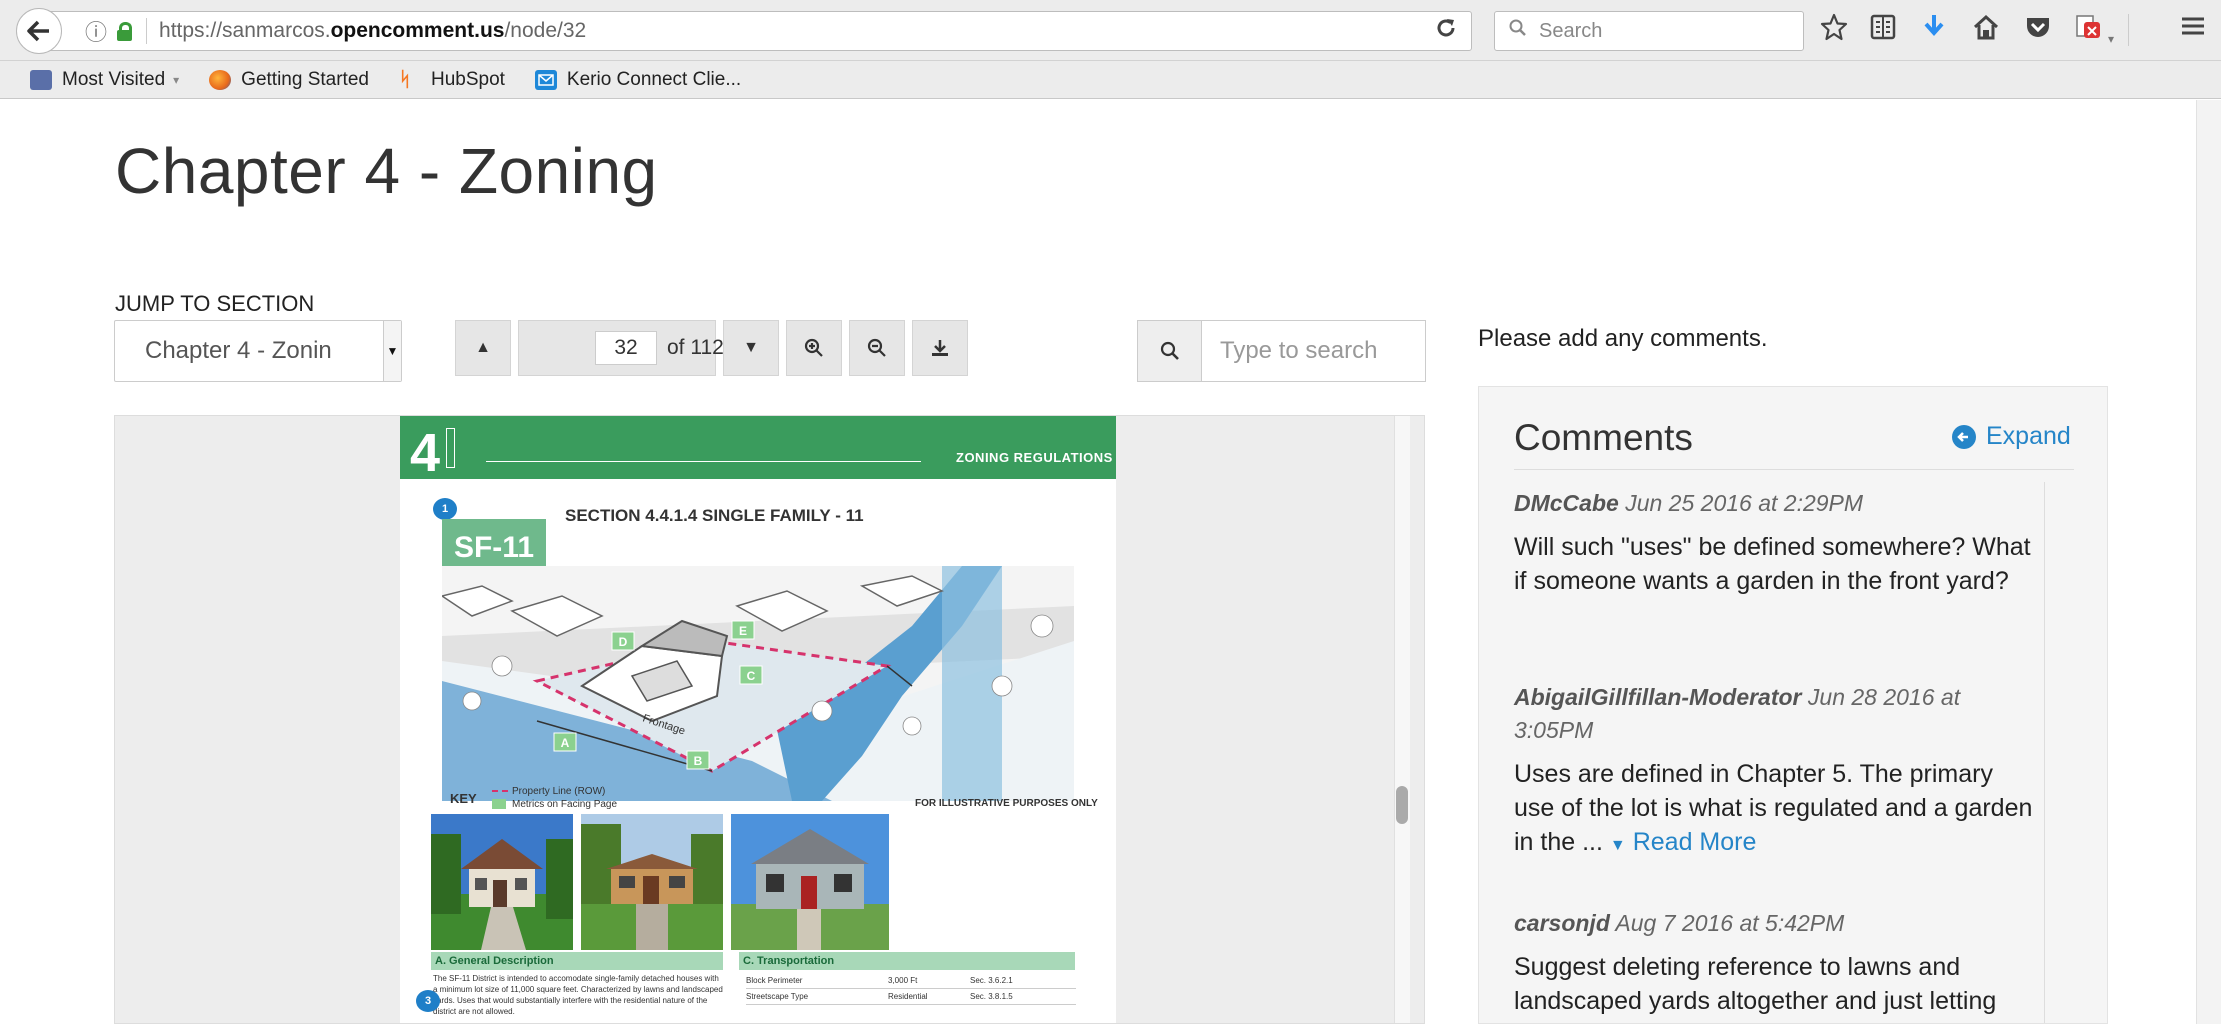 This screenshot has width=2221, height=1024. Describe the element at coordinates (1402, 719) in the screenshot. I see `viewer-scrollbar` at that location.